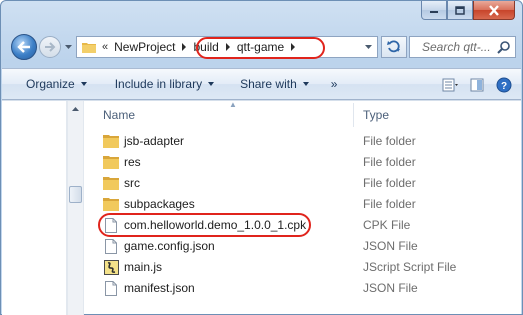  What do you see at coordinates (132, 162) in the screenshot?
I see `file-name: res` at bounding box center [132, 162].